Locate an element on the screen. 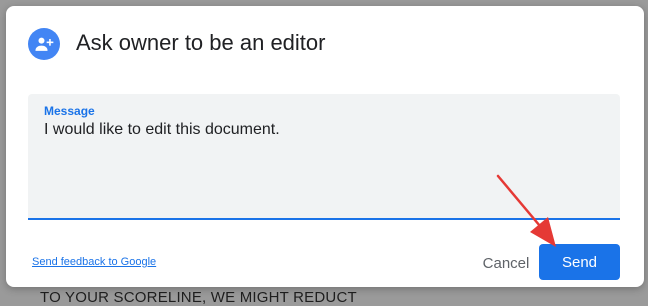  cancel-button: Cancel is located at coordinates (506, 263).